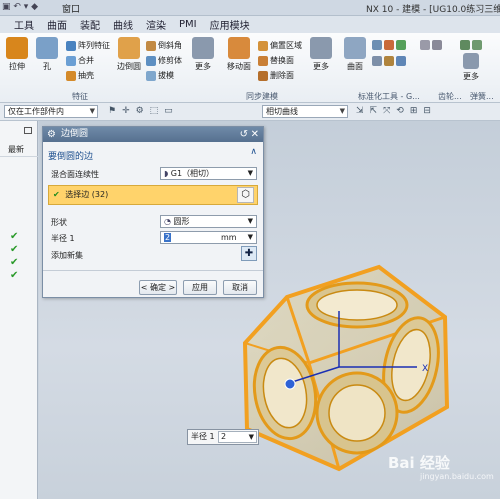 This screenshot has height=499, width=500. Describe the element at coordinates (253, 152) in the screenshot. I see `chevron-up-icon: ∧` at that location.